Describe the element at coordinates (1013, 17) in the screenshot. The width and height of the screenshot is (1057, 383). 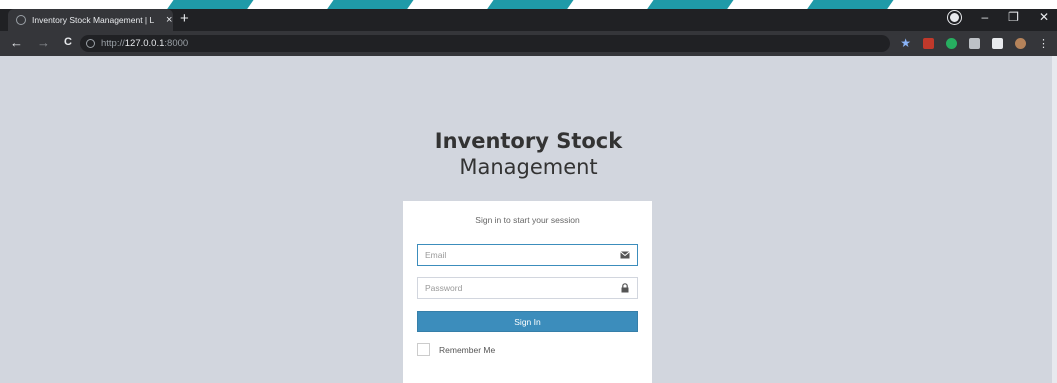
I see `restore-button: ❐` at that location.